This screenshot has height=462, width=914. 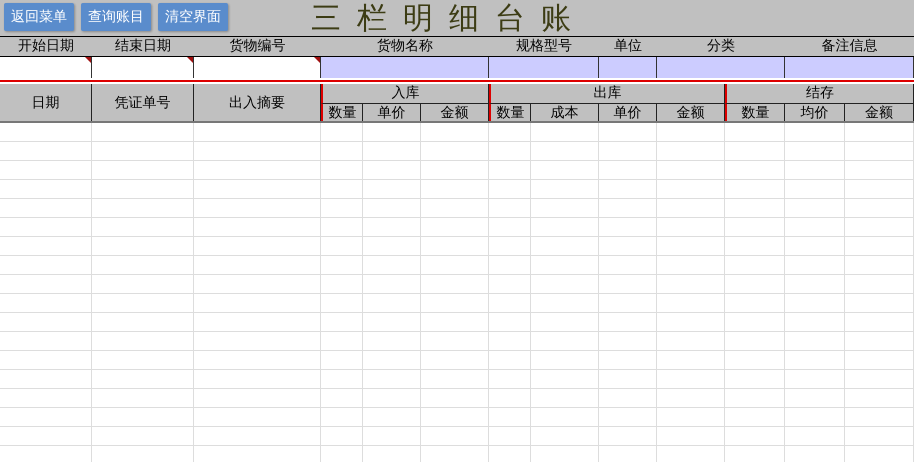 What do you see at coordinates (143, 46) in the screenshot?
I see `field-label: 结束日期` at bounding box center [143, 46].